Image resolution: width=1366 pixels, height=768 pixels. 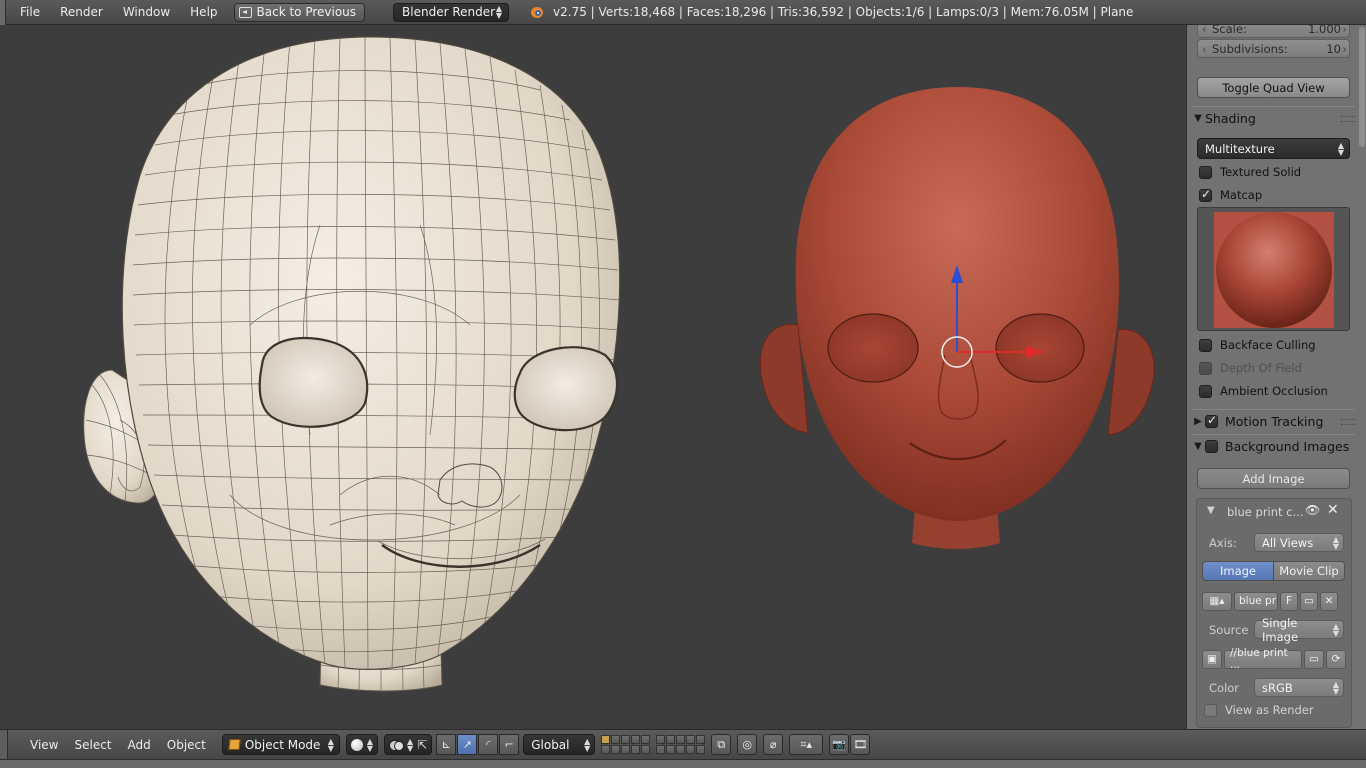 What do you see at coordinates (1205, 172) in the screenshot?
I see `textured-solid-checkbox` at bounding box center [1205, 172].